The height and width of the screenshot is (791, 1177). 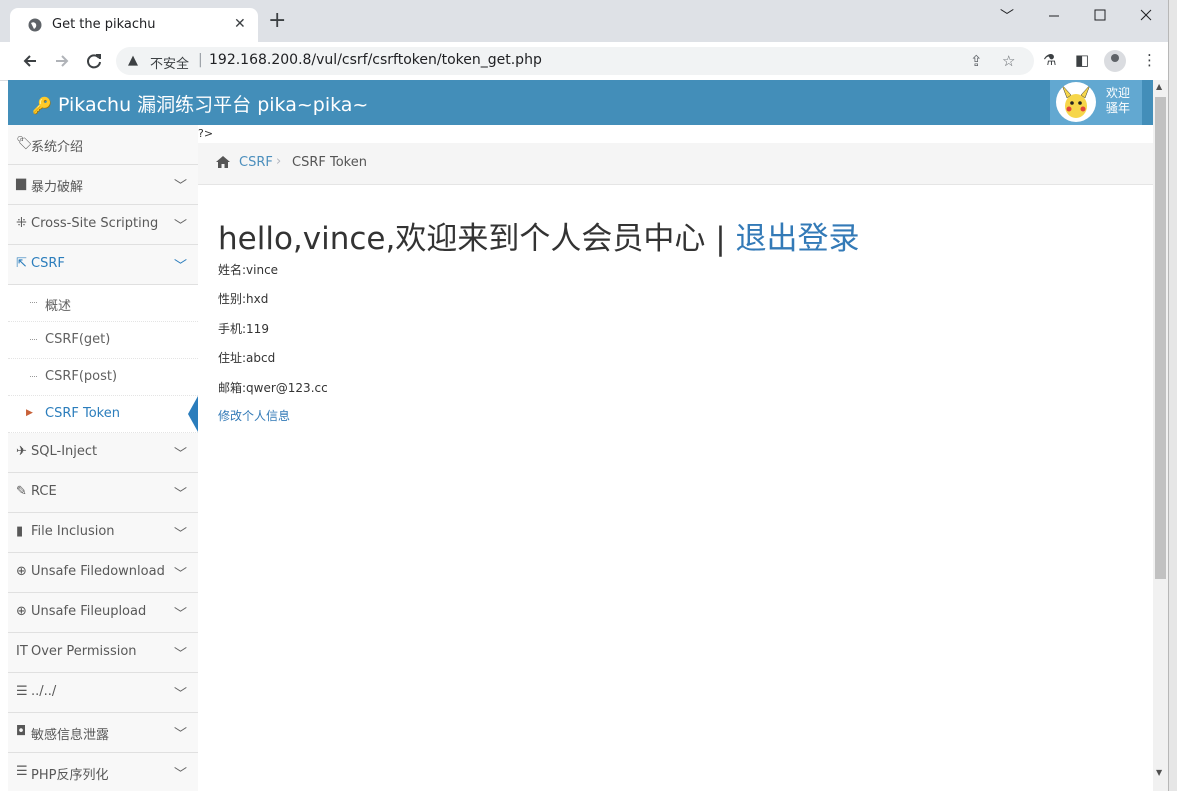 What do you see at coordinates (1049, 60) in the screenshot?
I see `labs-flask-icon: ⚗` at bounding box center [1049, 60].